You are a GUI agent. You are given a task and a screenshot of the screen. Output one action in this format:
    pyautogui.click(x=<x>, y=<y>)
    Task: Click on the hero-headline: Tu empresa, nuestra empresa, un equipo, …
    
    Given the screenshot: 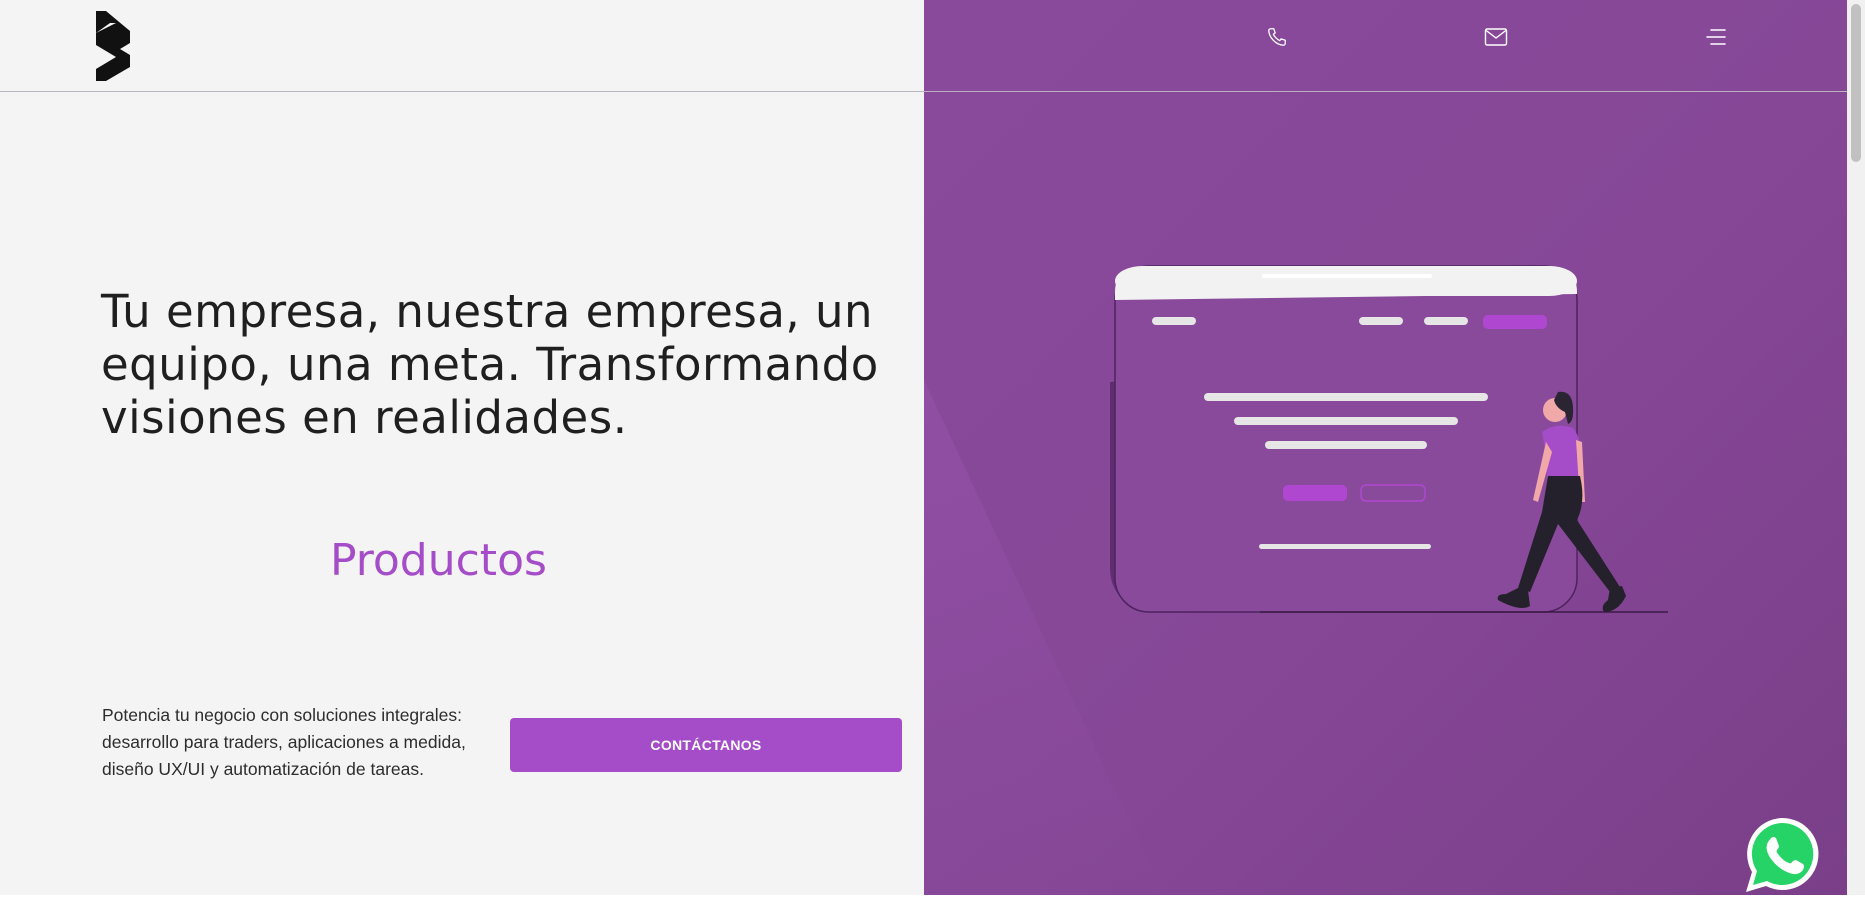 What is the action you would take?
    pyautogui.click(x=490, y=364)
    